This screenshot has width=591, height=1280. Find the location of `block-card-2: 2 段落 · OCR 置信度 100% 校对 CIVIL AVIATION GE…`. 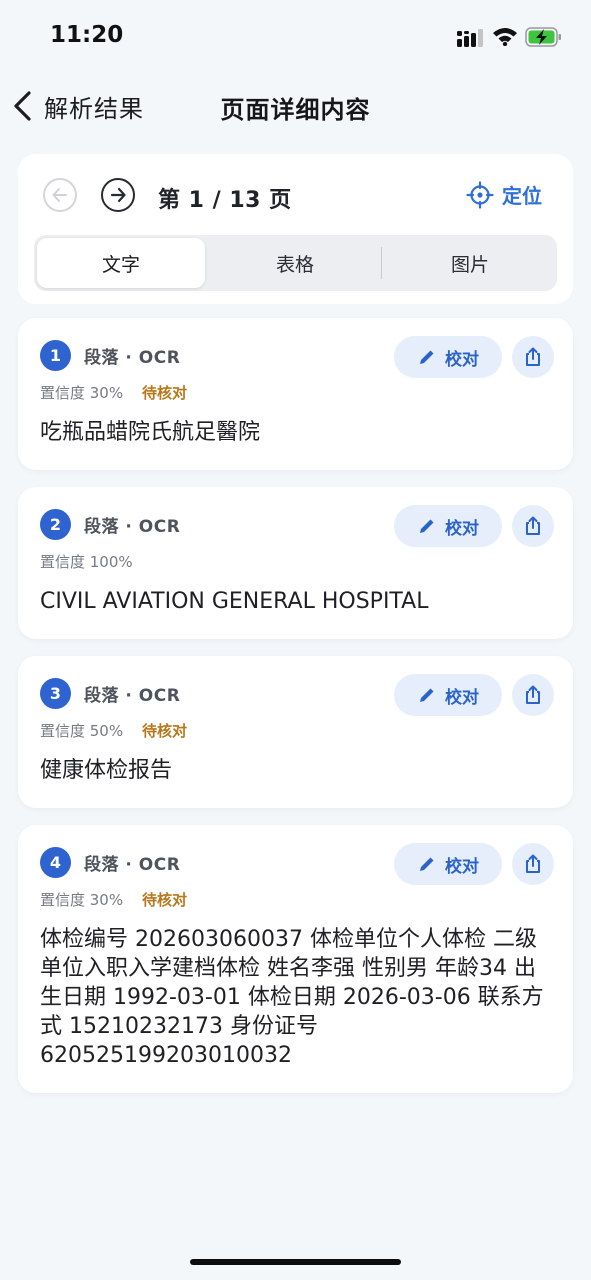

block-card-2: 2 段落 · OCR 置信度 100% 校对 CIVIL AVIATION GE… is located at coordinates (295, 563).